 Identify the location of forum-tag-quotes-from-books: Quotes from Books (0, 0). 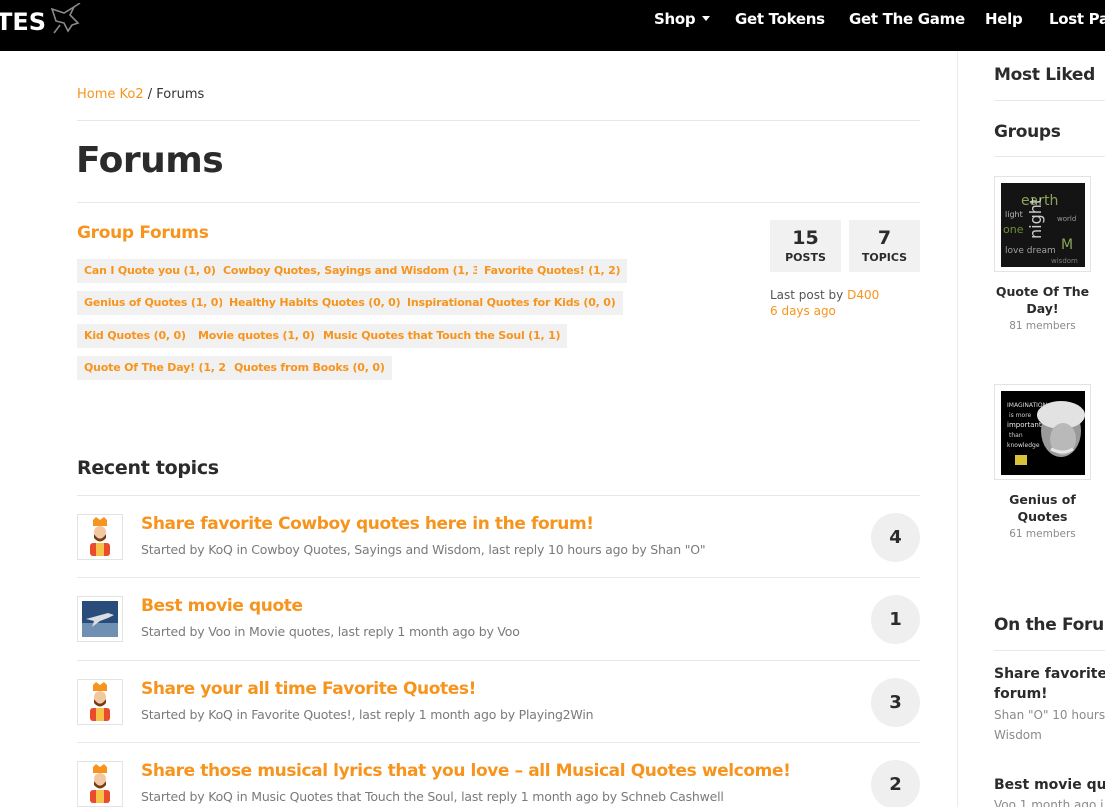
(309, 368).